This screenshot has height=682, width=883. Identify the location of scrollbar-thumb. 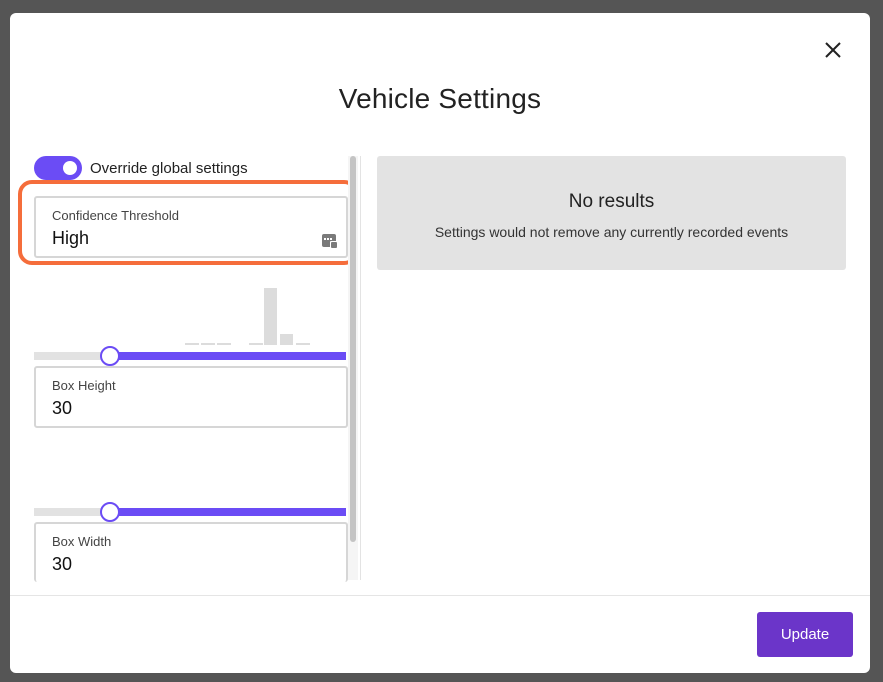
(353, 349).